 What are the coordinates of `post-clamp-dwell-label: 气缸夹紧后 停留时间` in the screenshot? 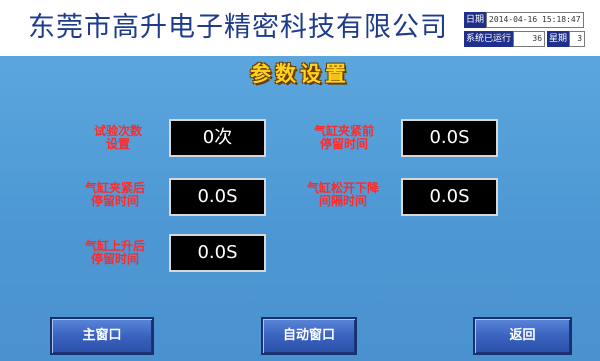 It's located at (115, 195).